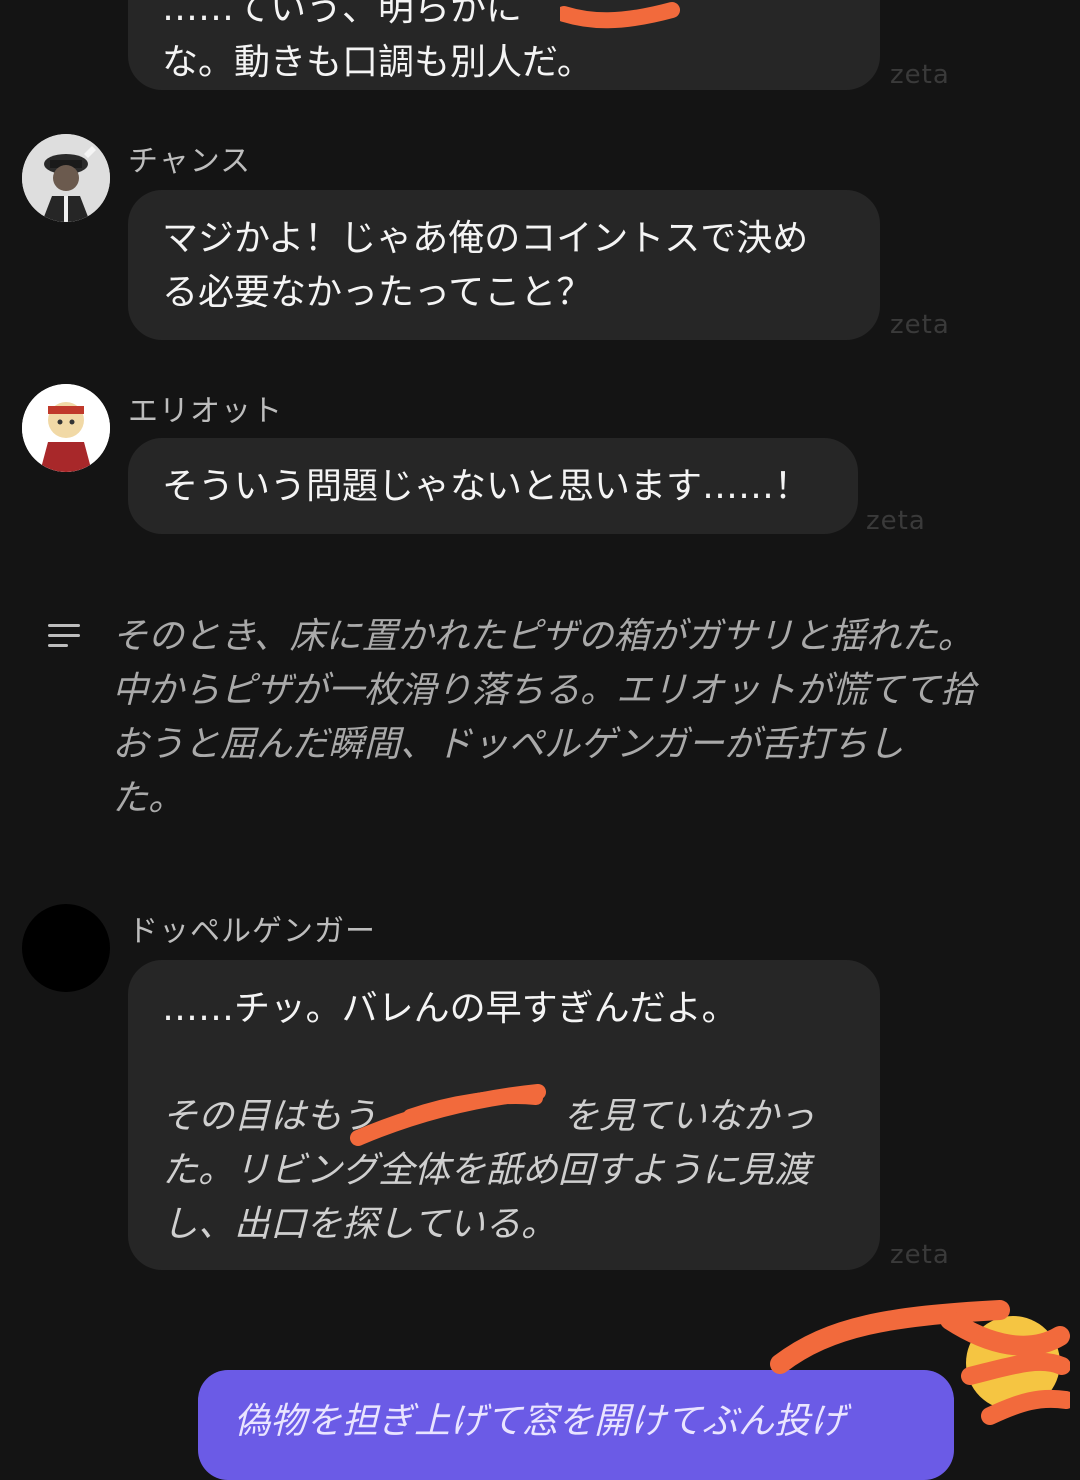 This screenshot has width=1080, height=1480. What do you see at coordinates (269, 1116) in the screenshot?
I see `message-italic-fragment: その目はもう` at bounding box center [269, 1116].